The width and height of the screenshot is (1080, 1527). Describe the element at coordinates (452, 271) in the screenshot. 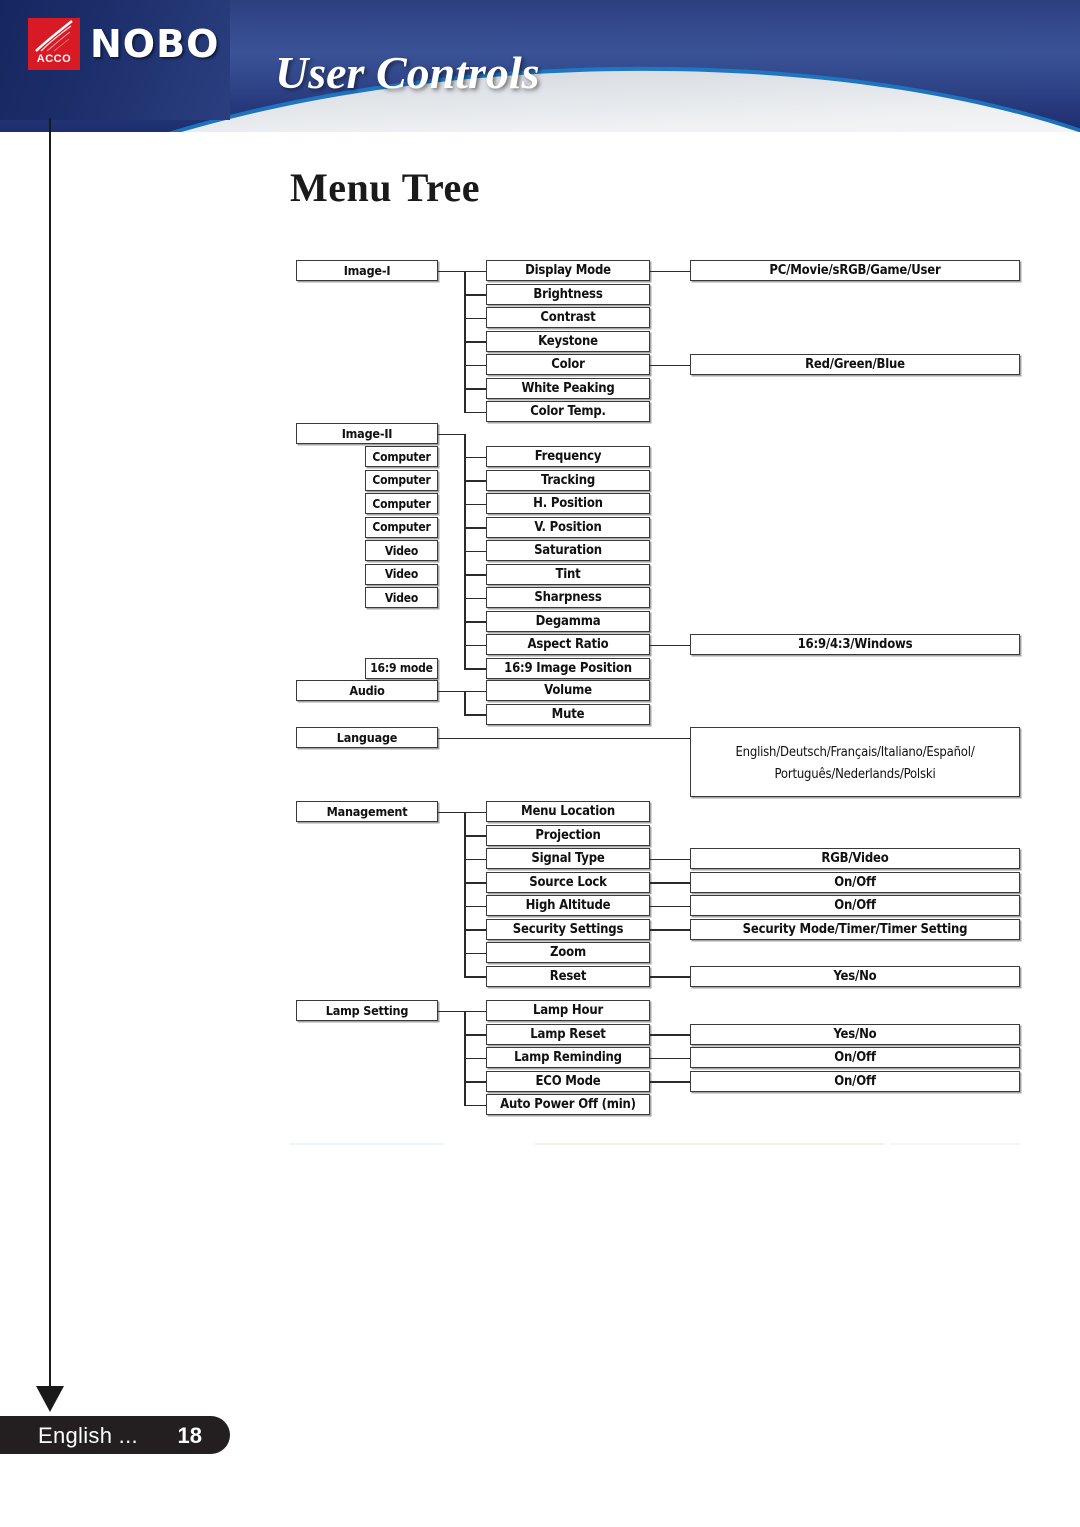

I see `connector-group-image-i` at that location.